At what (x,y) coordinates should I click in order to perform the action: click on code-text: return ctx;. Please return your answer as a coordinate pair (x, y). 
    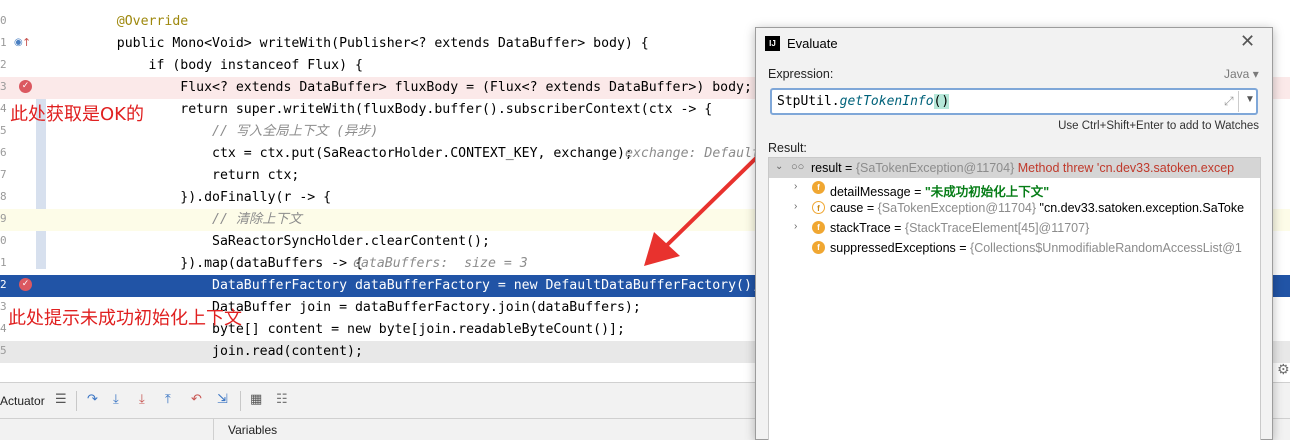
    Looking at the image, I should click on (192, 175).